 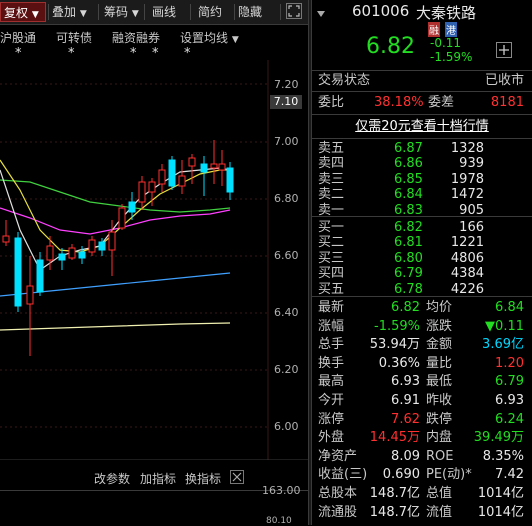 What do you see at coordinates (390, 46) in the screenshot?
I see `current-price: 6.82` at bounding box center [390, 46].